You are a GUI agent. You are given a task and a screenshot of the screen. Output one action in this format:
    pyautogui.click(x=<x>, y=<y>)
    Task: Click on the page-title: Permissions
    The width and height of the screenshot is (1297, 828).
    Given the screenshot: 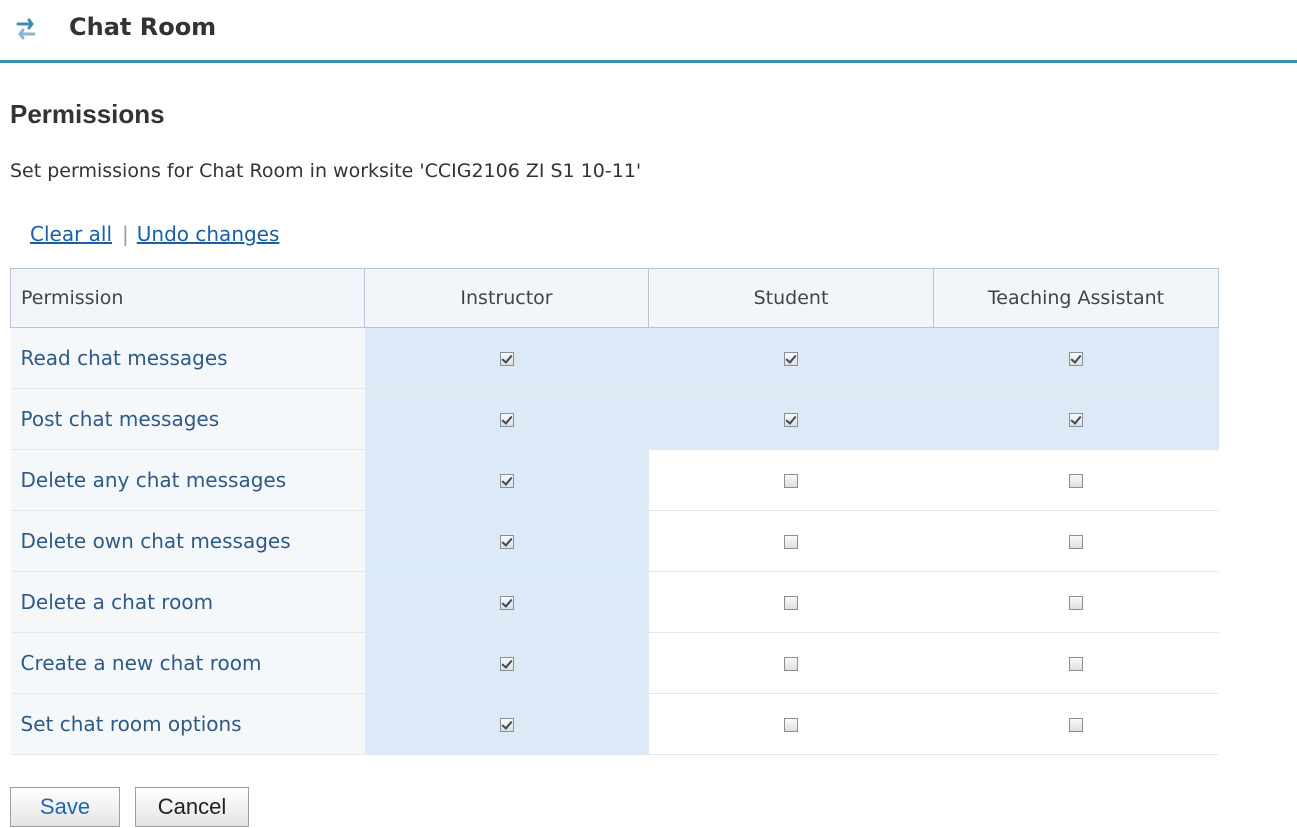 What is the action you would take?
    pyautogui.click(x=87, y=114)
    